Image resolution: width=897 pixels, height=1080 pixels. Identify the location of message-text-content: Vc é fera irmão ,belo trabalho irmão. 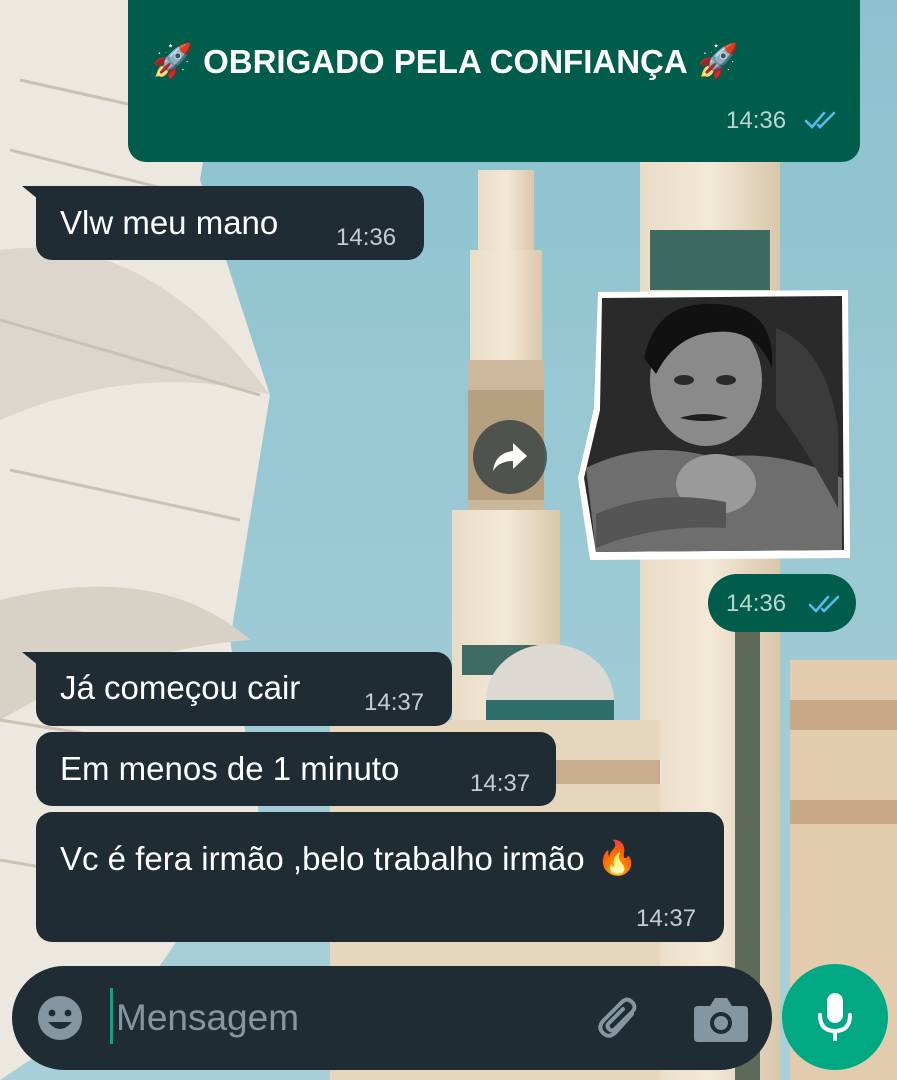
(322, 858).